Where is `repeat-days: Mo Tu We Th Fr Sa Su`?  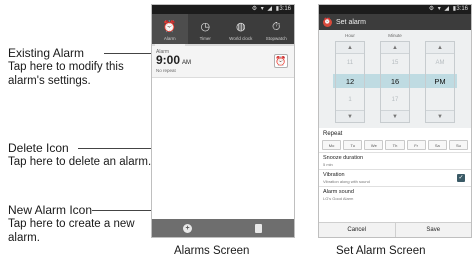 repeat-days: Mo Tu We Th Fr Sa Su is located at coordinates (395, 145).